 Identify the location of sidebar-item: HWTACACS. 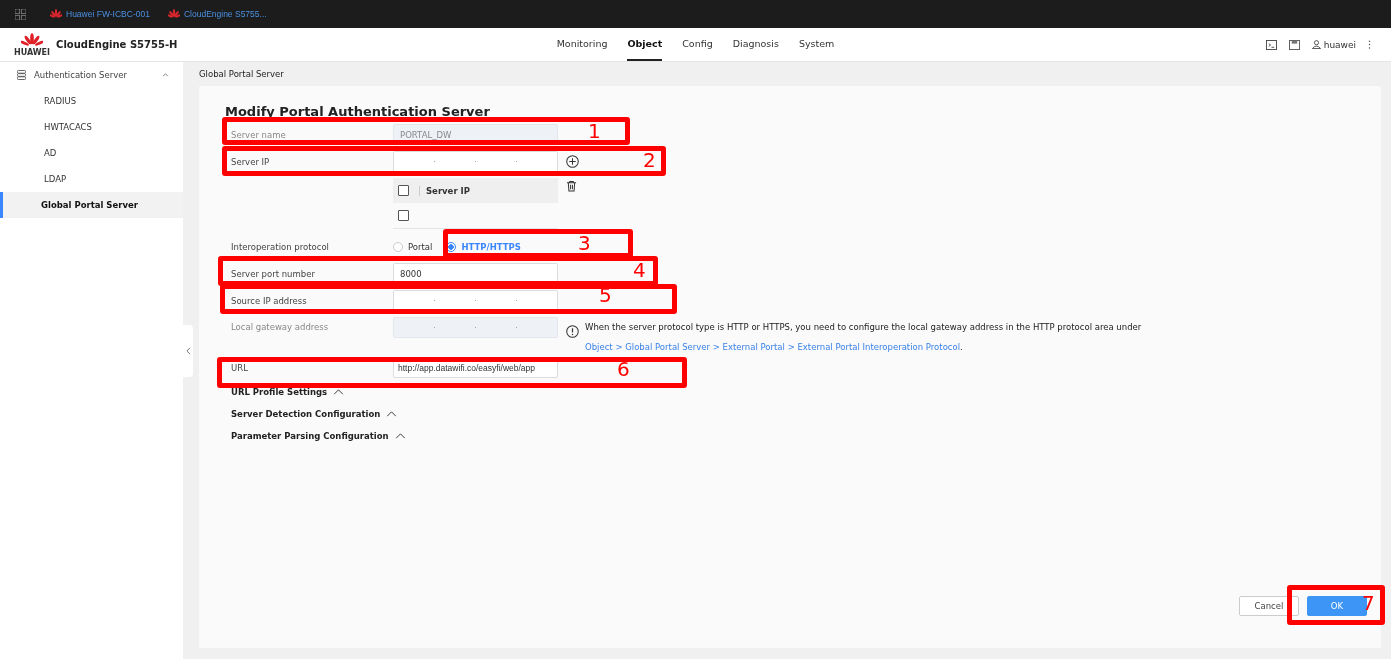
(91, 127).